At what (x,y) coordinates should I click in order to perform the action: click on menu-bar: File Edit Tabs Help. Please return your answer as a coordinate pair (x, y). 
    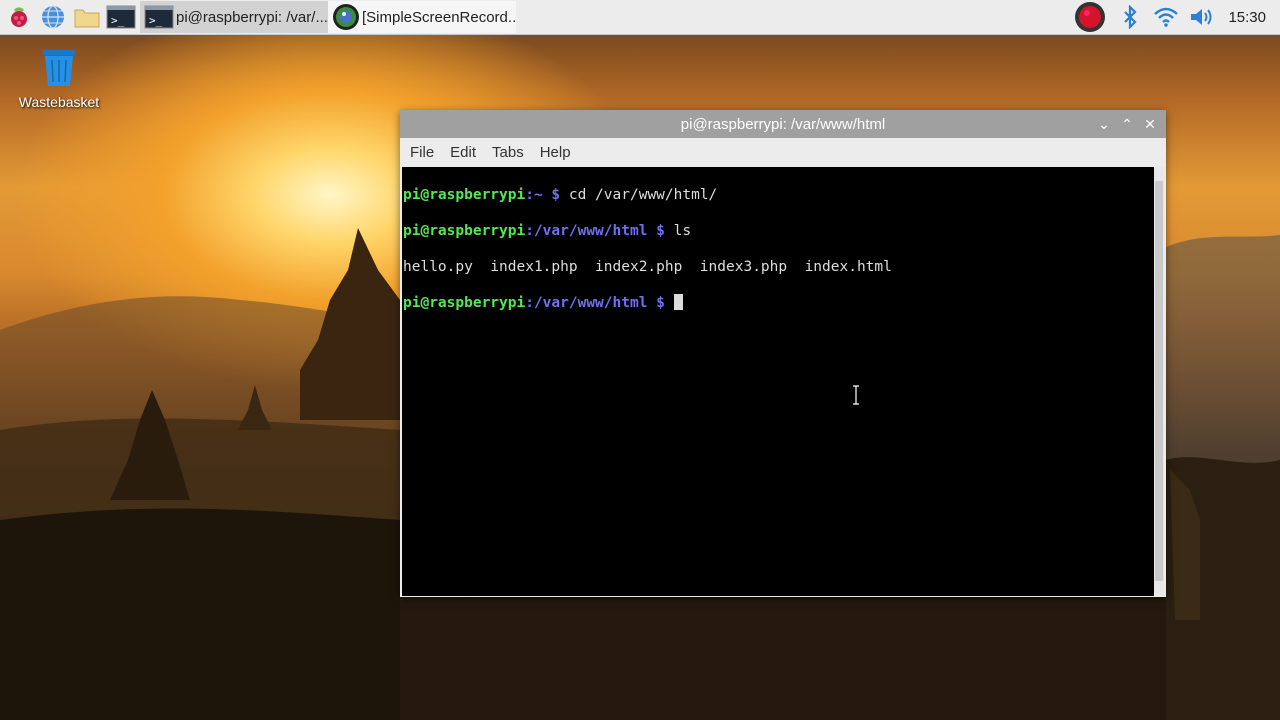
    Looking at the image, I should click on (783, 152).